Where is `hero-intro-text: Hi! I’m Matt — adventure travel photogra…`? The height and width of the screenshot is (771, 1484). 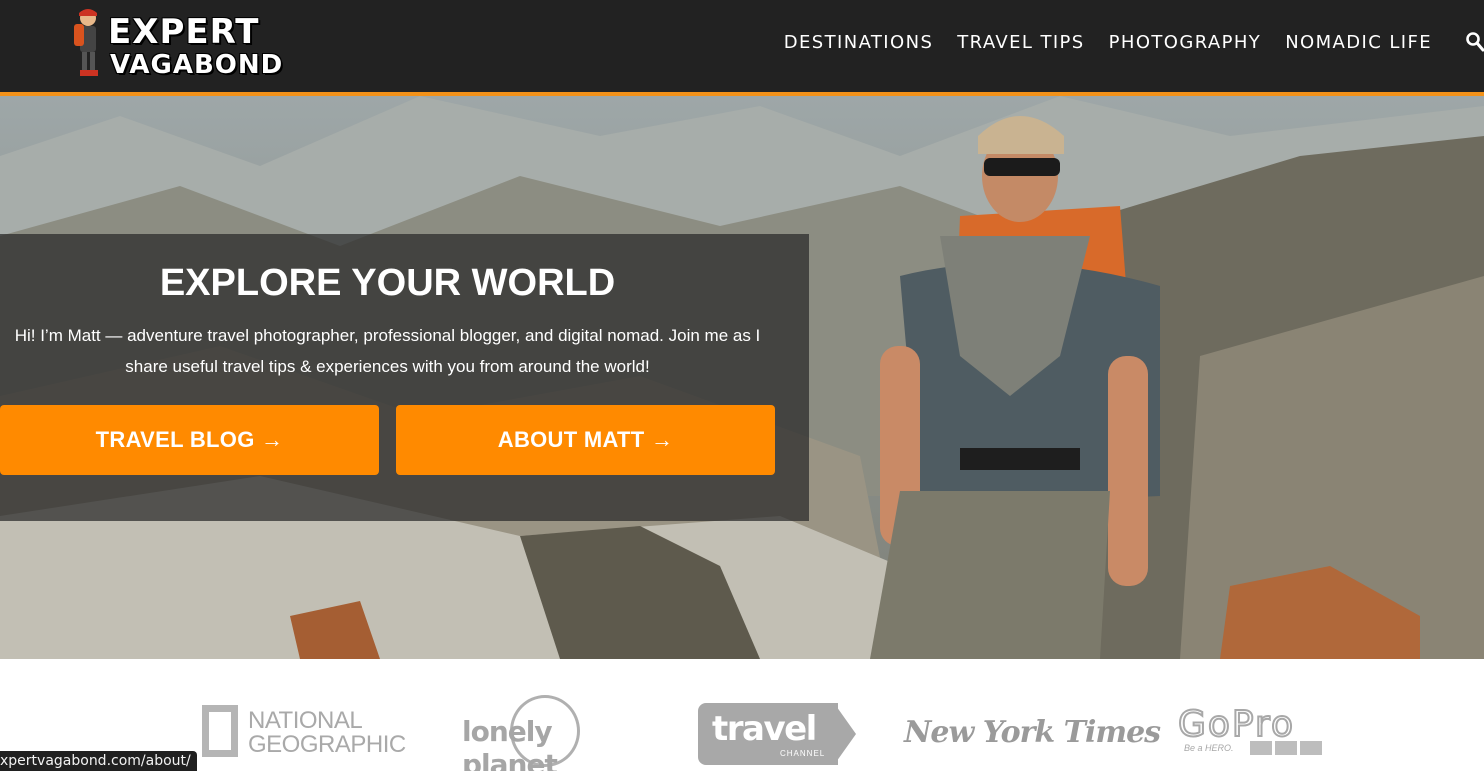 hero-intro-text: Hi! I’m Matt — adventure travel photogra… is located at coordinates (387, 351).